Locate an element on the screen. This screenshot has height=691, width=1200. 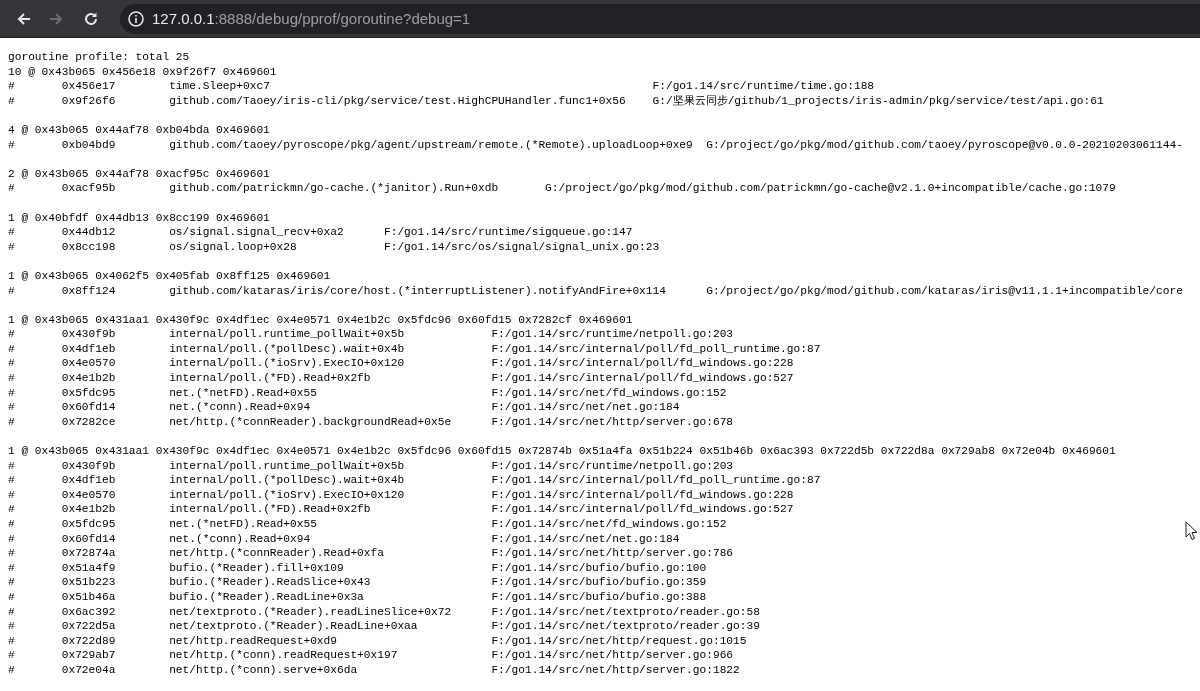
stack-frame: # 0xacf95b github.com/patrickmn/go-cache.(*janitor).Run+0xdb G:/project/go/pkg/mod/github.com/patrickmn/go-cache@v2.1.0+incompatible/cache.go:1079 is located at coordinates (562, 188).